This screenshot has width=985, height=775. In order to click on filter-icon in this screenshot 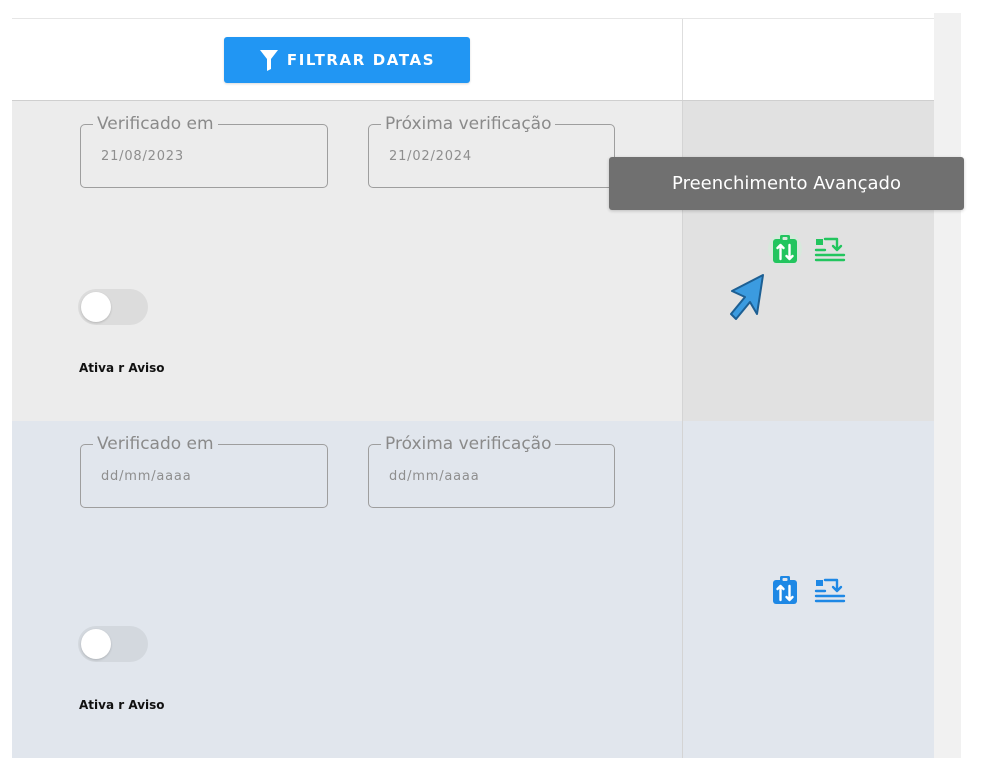, I will do `click(268, 60)`.